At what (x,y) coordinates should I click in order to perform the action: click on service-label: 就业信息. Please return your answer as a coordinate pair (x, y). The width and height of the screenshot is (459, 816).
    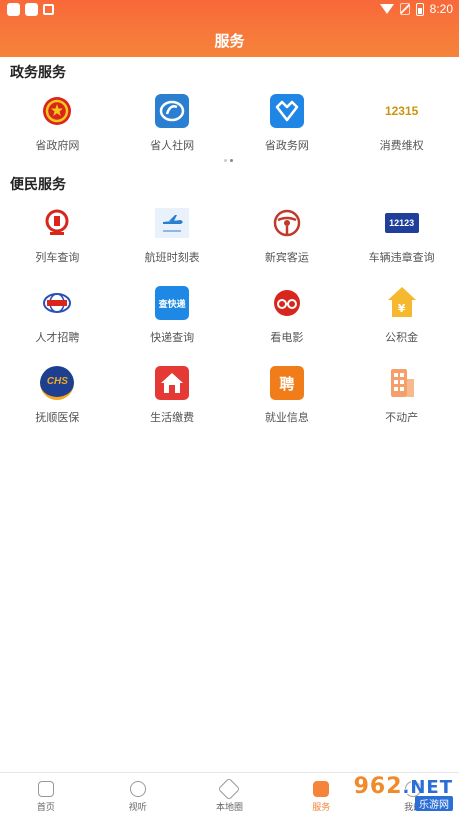
    Looking at the image, I should click on (286, 417).